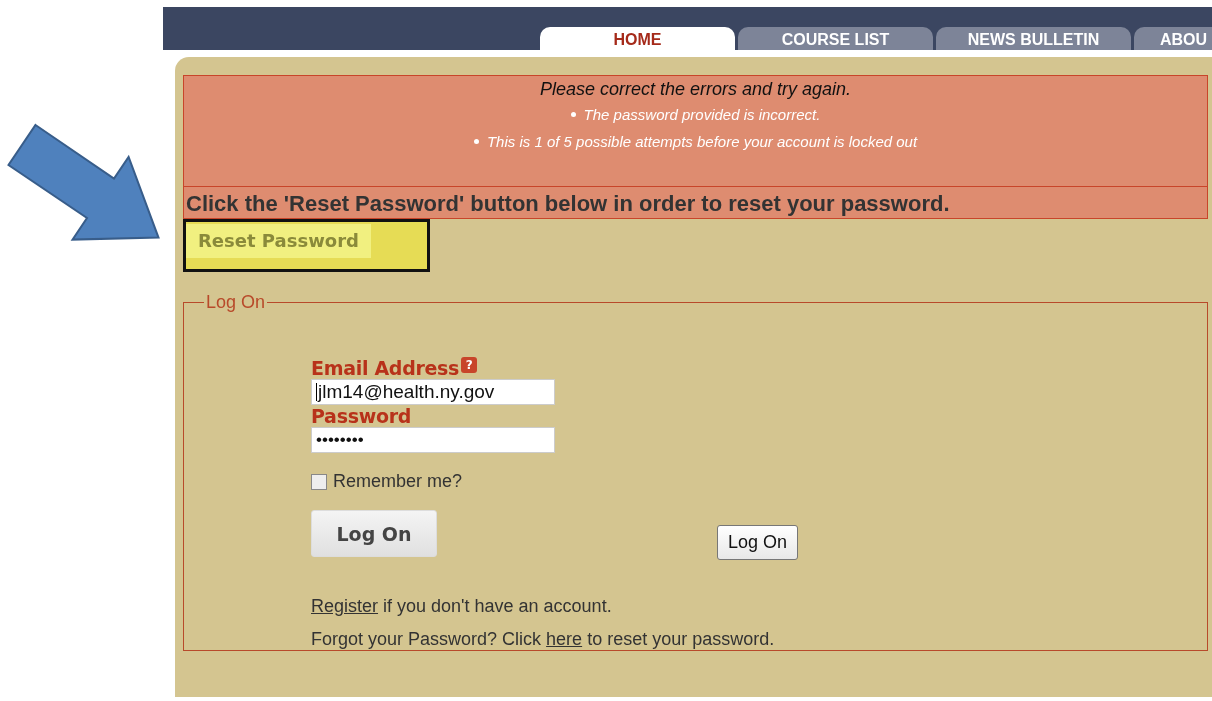  I want to click on nav-tab: ABOU, so click(1173, 38).